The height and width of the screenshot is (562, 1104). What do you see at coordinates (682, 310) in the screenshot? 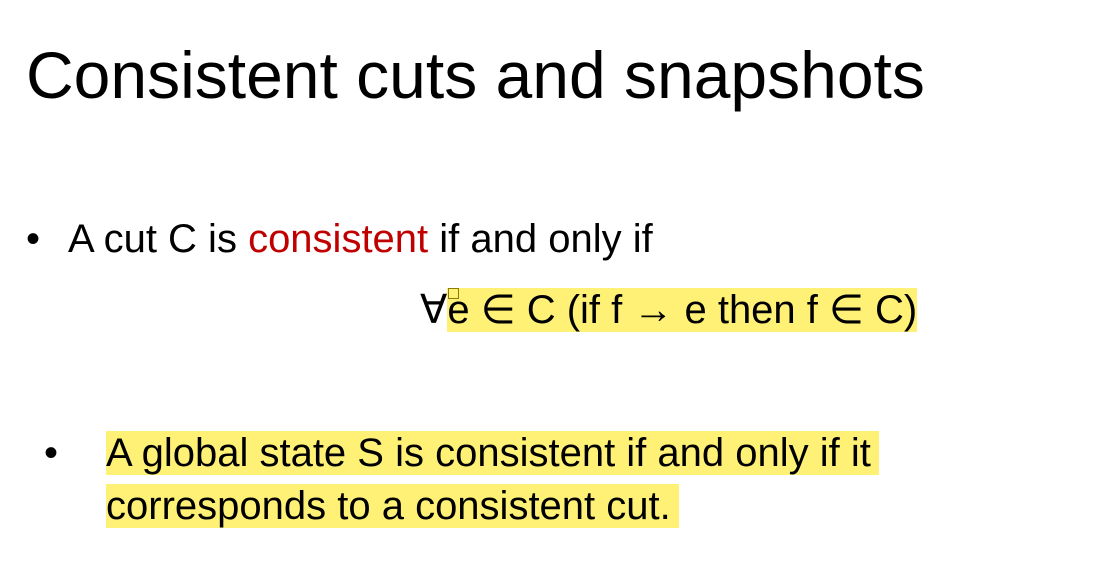
I see `formula-body: e ∈ C (if f → e then f ∈ C)` at bounding box center [682, 310].